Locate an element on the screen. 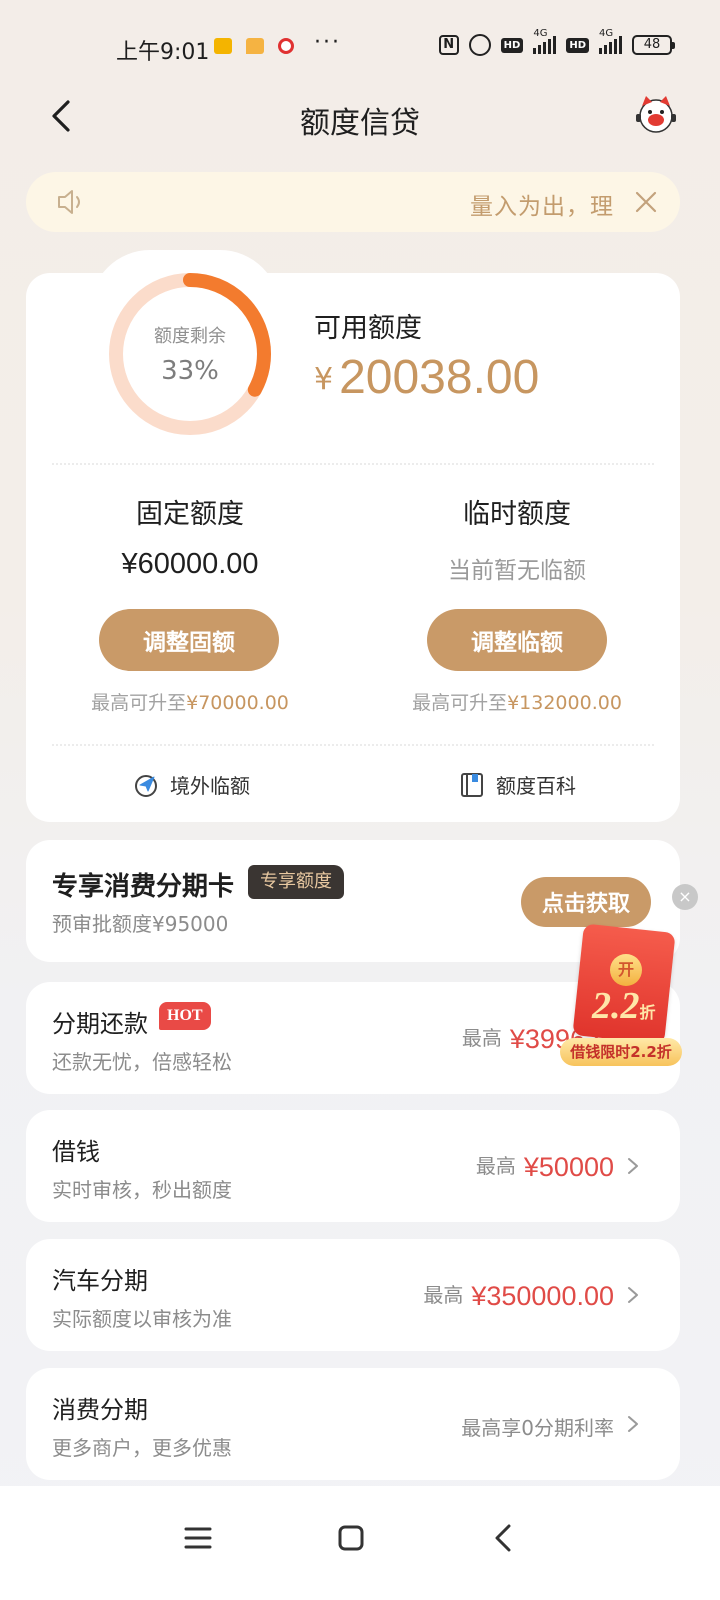 This screenshot has width=720, height=1600. message-notification-icon is located at coordinates (255, 46).